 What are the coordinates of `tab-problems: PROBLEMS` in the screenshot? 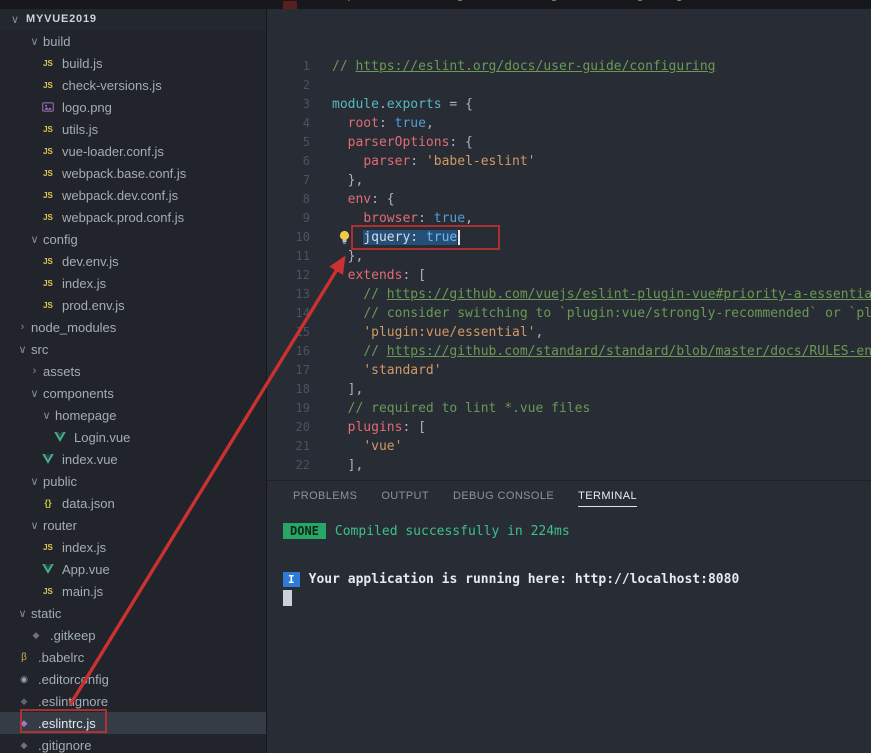 It's located at (325, 498).